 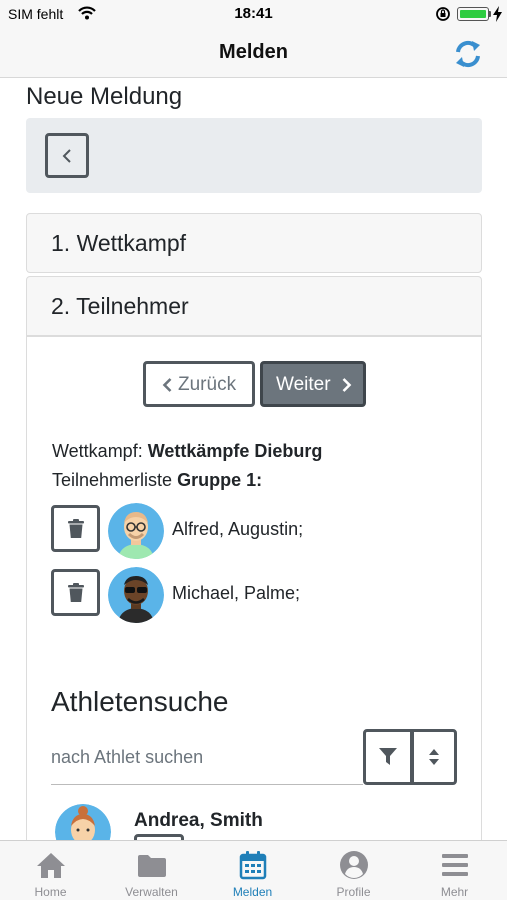 I want to click on battery-icon, so click(x=473, y=14).